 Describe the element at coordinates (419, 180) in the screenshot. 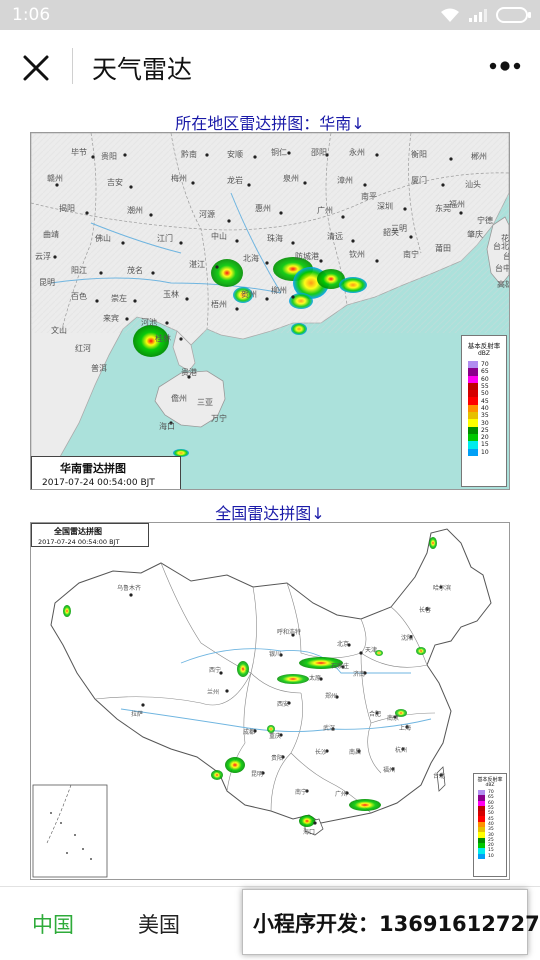

I see `place-label: 厦门` at that location.